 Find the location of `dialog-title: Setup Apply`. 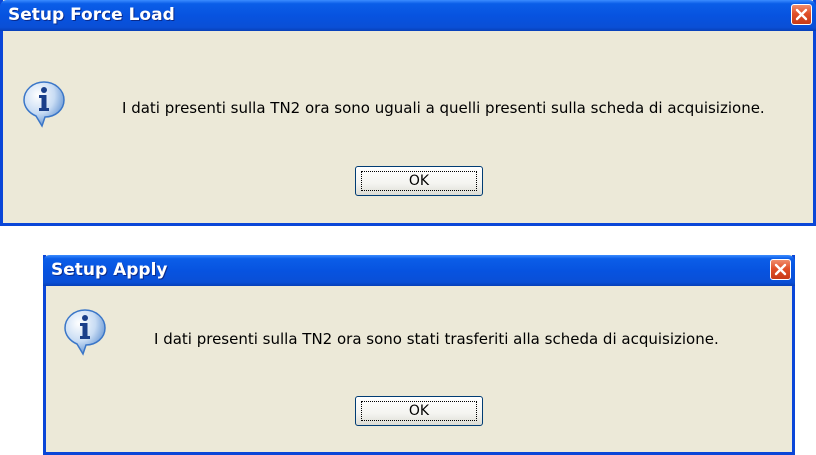

dialog-title: Setup Apply is located at coordinates (109, 270).